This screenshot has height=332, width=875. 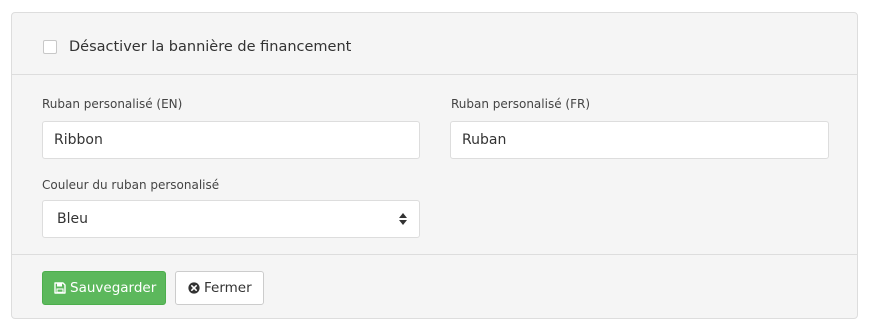 I want to click on save-button: Sauvegarder, so click(x=104, y=288).